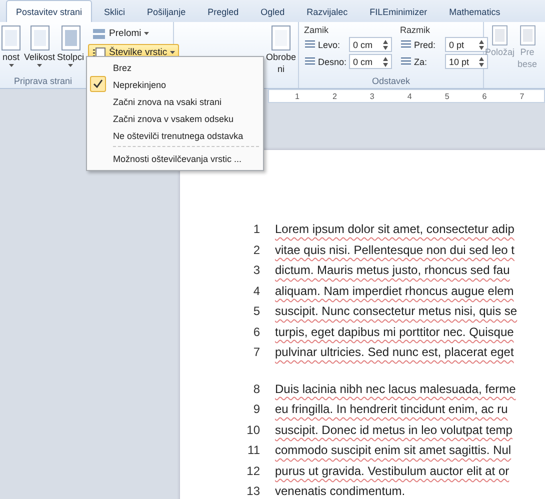  Describe the element at coordinates (332, 61) in the screenshot. I see `field-label: Desno:` at that location.